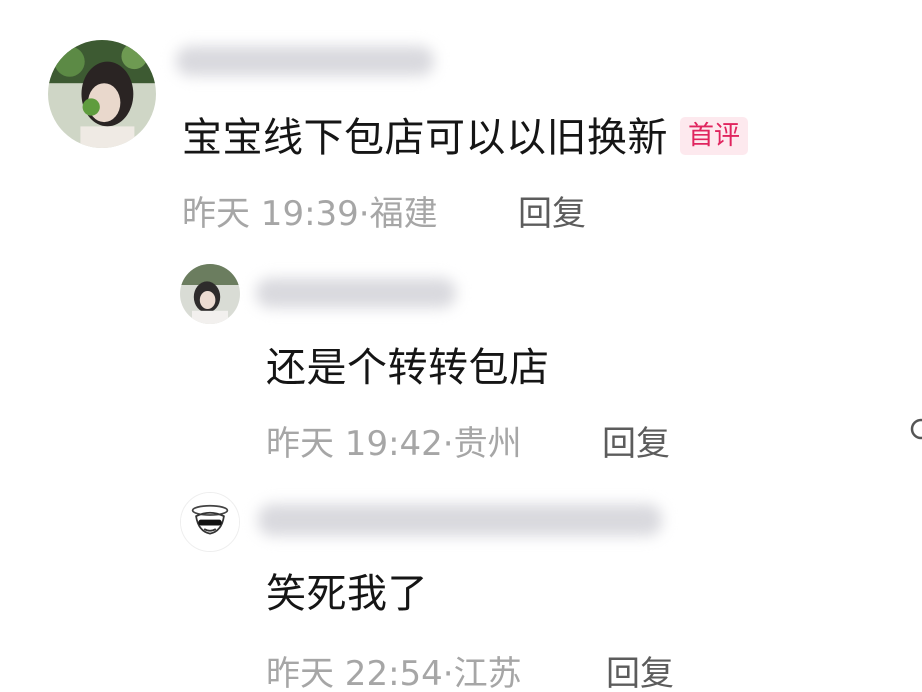 Image resolution: width=922 pixels, height=692 pixels. I want to click on timestamp: 昨天 22:54, so click(354, 673).